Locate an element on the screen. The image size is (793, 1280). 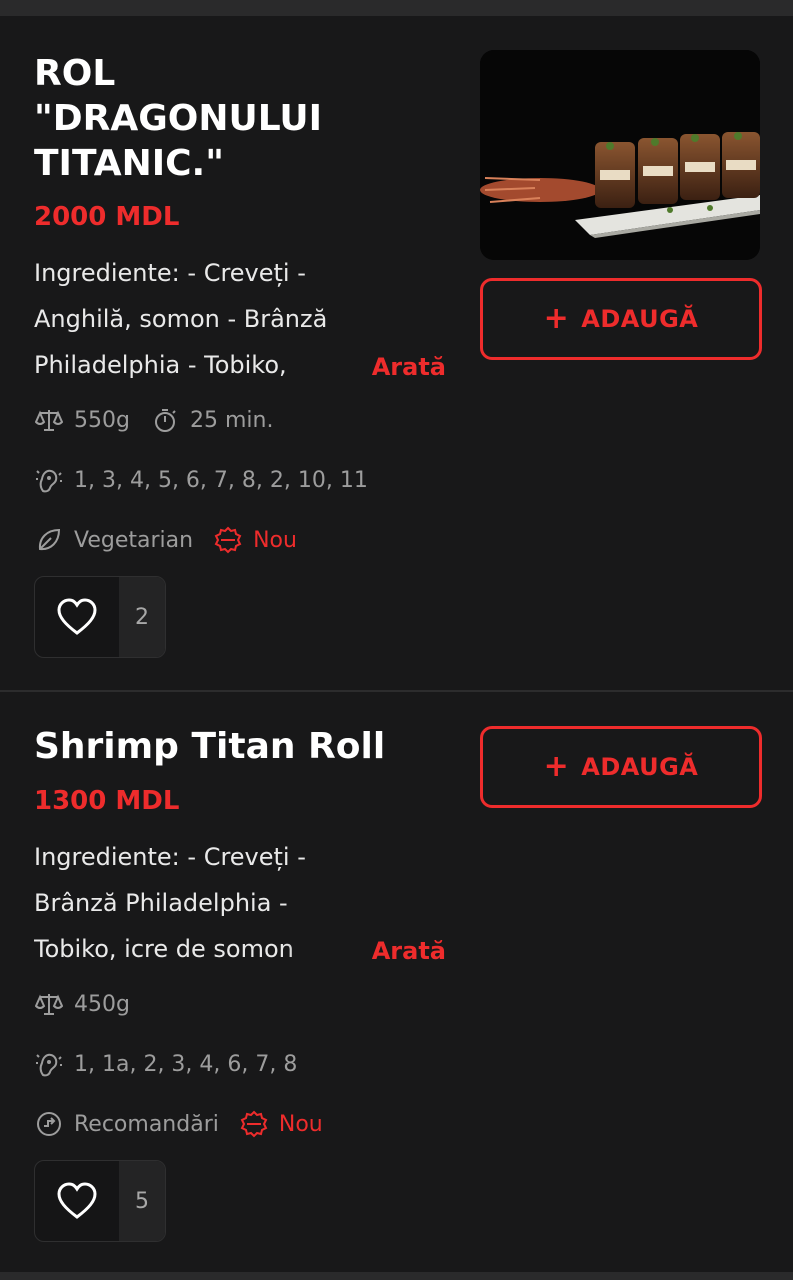
bottom-bar is located at coordinates (396, 1276).